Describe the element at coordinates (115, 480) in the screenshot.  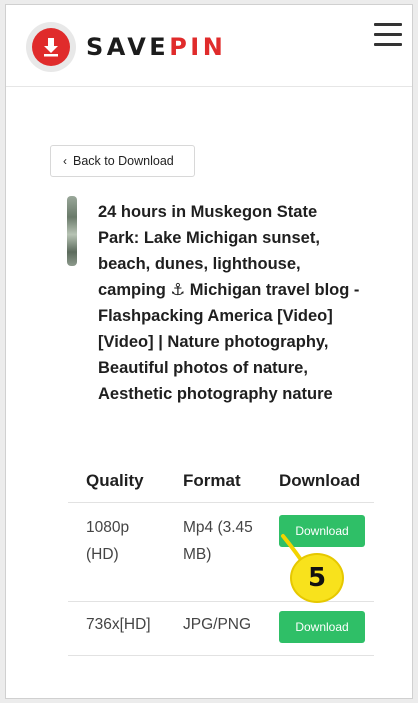
I see `column-header-quality: Quality` at that location.